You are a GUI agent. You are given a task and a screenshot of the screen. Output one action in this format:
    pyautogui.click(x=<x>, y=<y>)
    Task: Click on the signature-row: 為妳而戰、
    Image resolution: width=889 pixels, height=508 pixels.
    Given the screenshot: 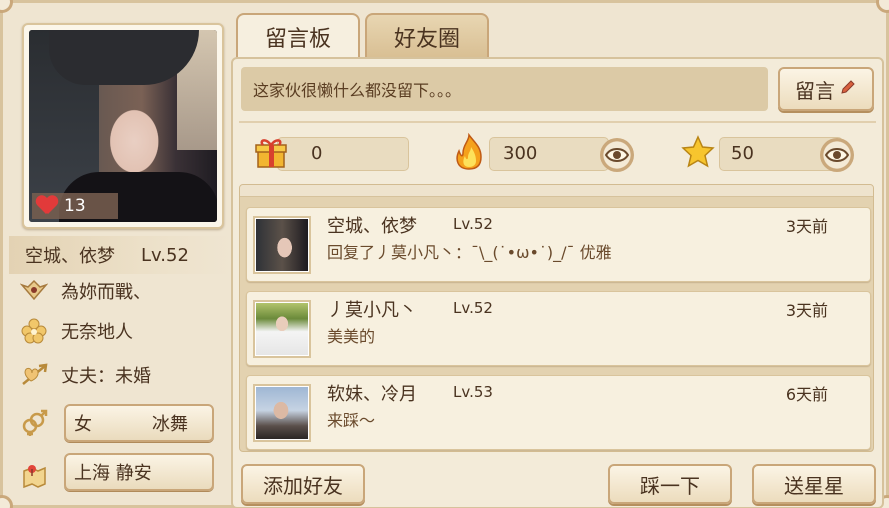 What is the action you would take?
    pyautogui.click(x=85, y=291)
    